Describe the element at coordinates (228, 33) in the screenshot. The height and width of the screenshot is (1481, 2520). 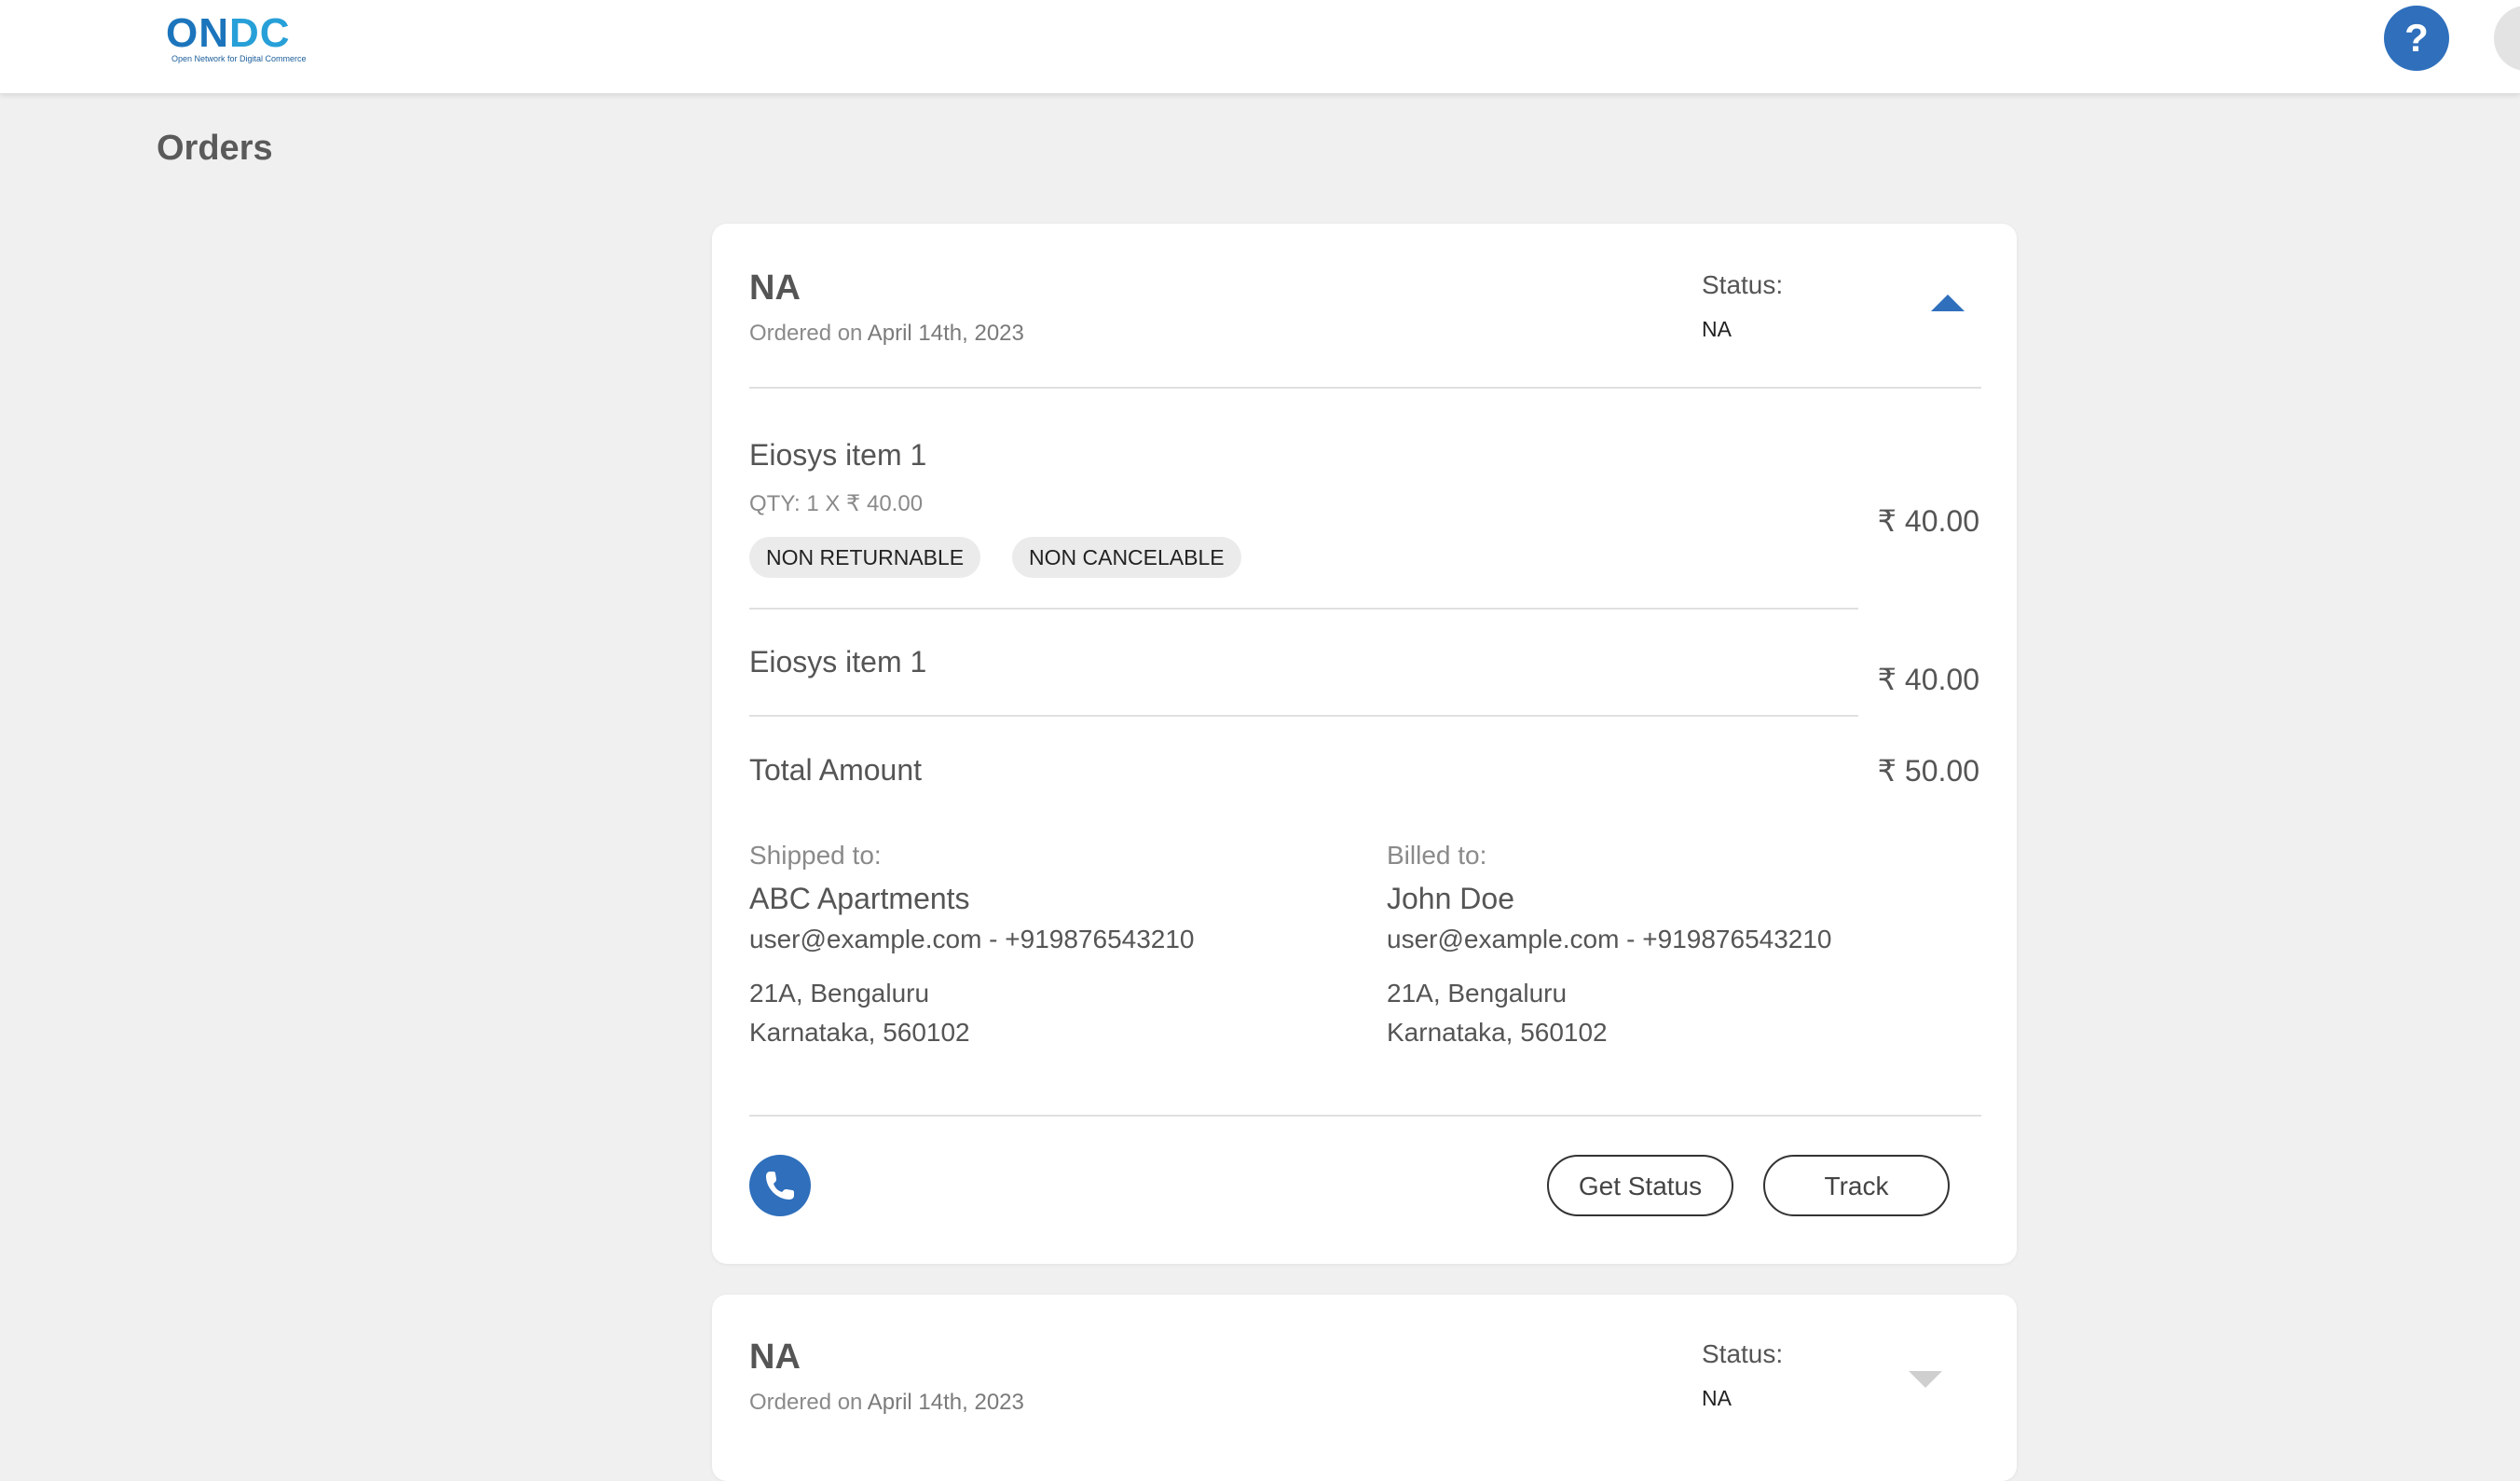
I see `logo-wordmark: ONDC` at that location.